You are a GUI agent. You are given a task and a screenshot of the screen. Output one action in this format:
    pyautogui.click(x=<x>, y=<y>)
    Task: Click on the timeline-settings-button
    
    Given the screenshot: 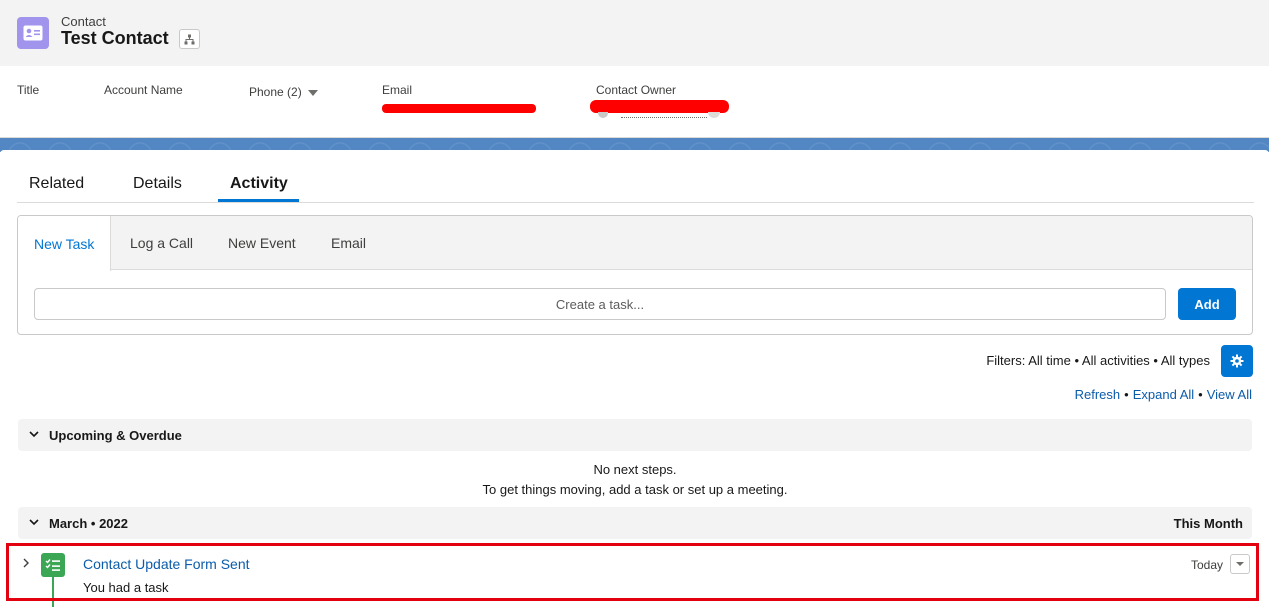 What is the action you would take?
    pyautogui.click(x=1237, y=361)
    